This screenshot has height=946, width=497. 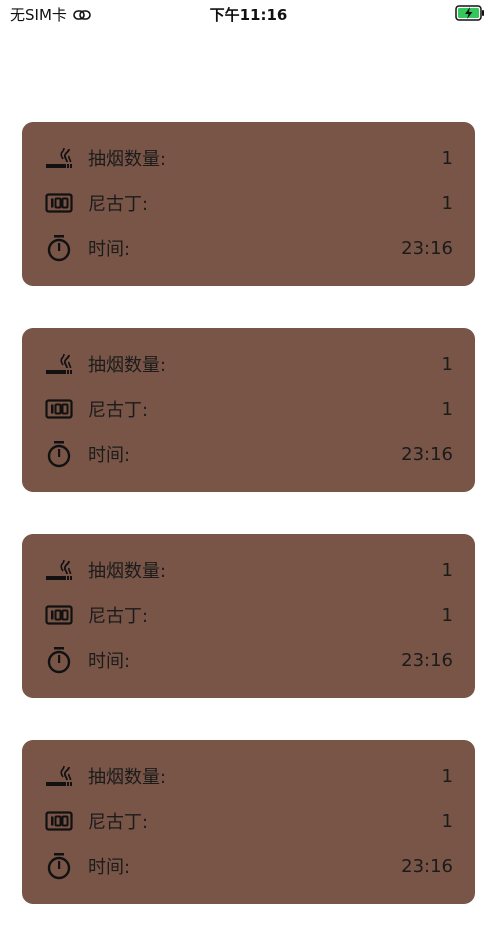 I want to click on battery-charging-icon, so click(x=469, y=13).